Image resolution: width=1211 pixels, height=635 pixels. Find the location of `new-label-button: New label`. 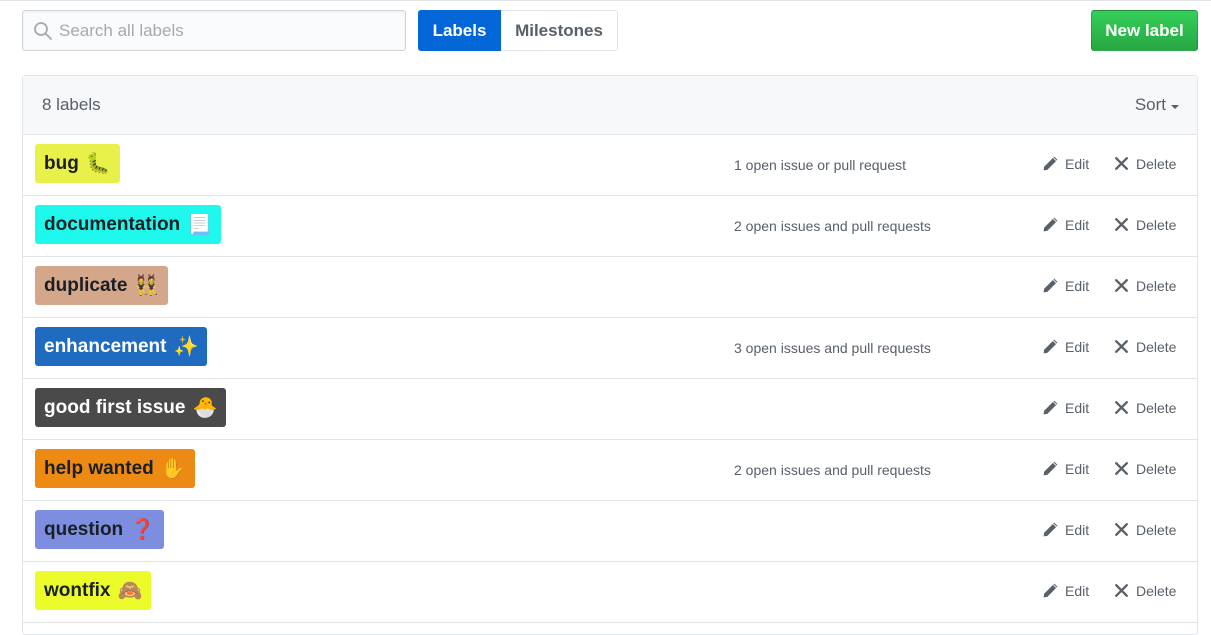

new-label-button: New label is located at coordinates (1144, 30).